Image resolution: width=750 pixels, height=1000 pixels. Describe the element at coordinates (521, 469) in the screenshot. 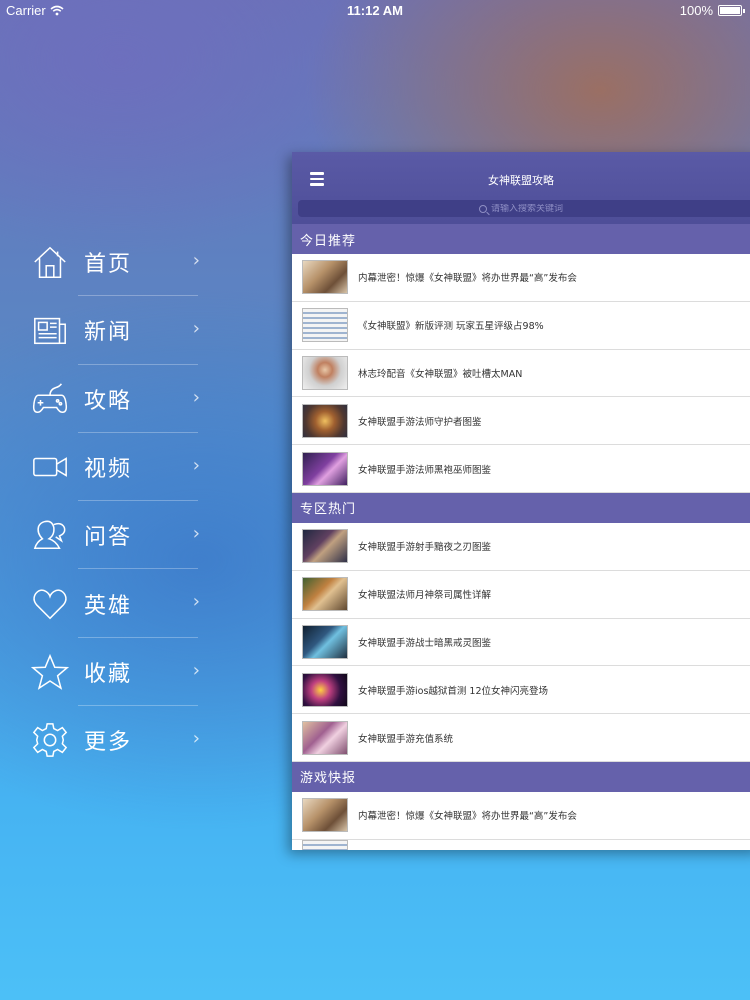

I see `list-item: 女神联盟手游法师黑袍巫师图鉴` at that location.